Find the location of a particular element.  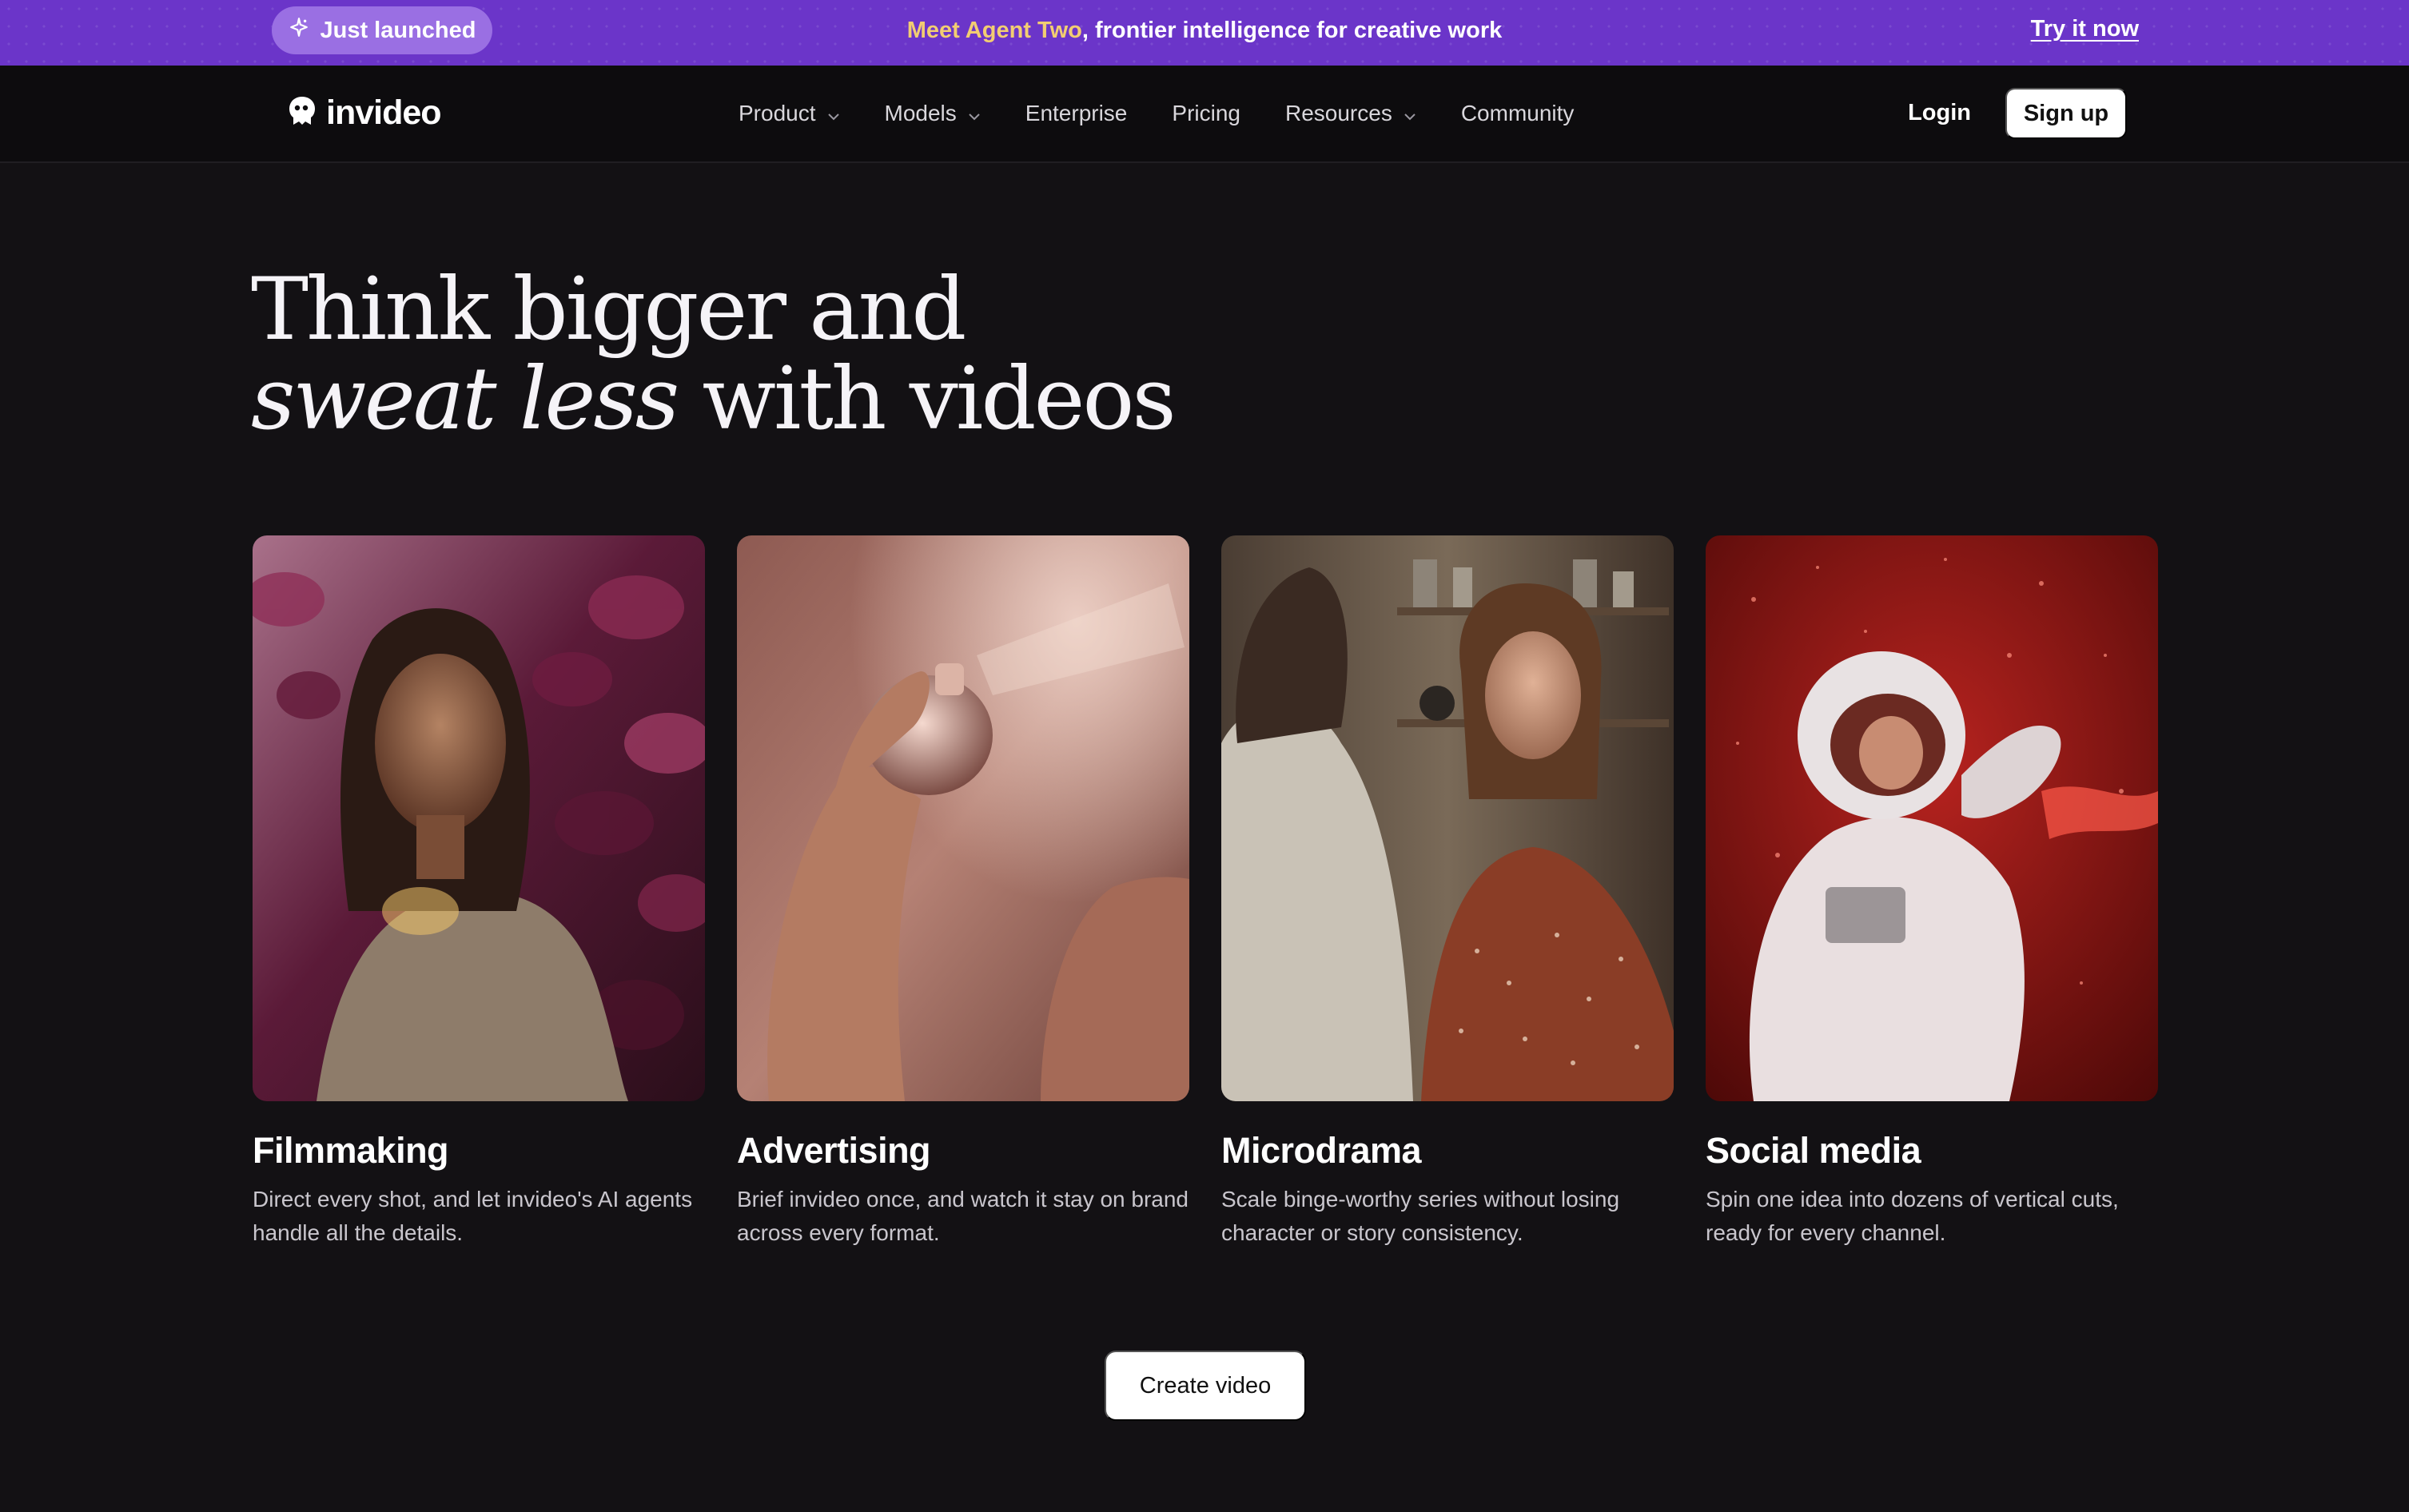

perfume-spray-image is located at coordinates (963, 818).